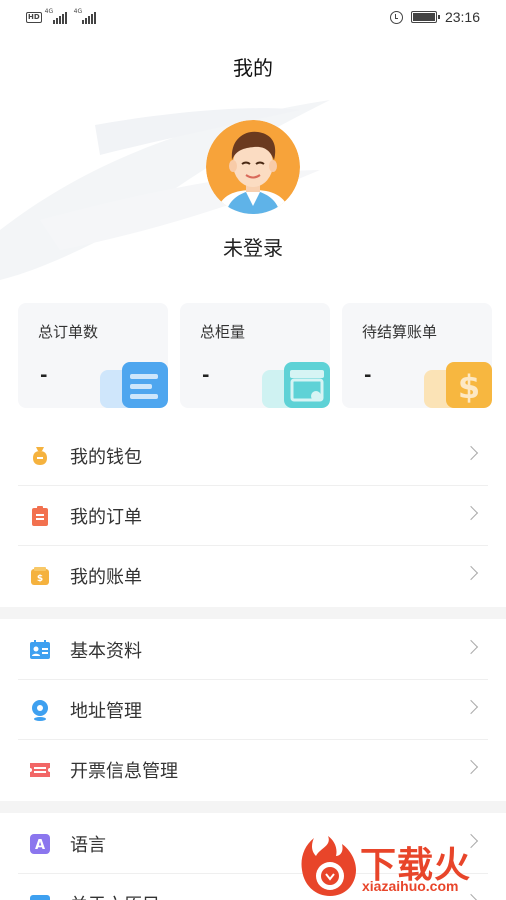 Image resolution: width=506 pixels, height=900 pixels. Describe the element at coordinates (106, 711) in the screenshot. I see `menu-label: 地址管理` at that location.